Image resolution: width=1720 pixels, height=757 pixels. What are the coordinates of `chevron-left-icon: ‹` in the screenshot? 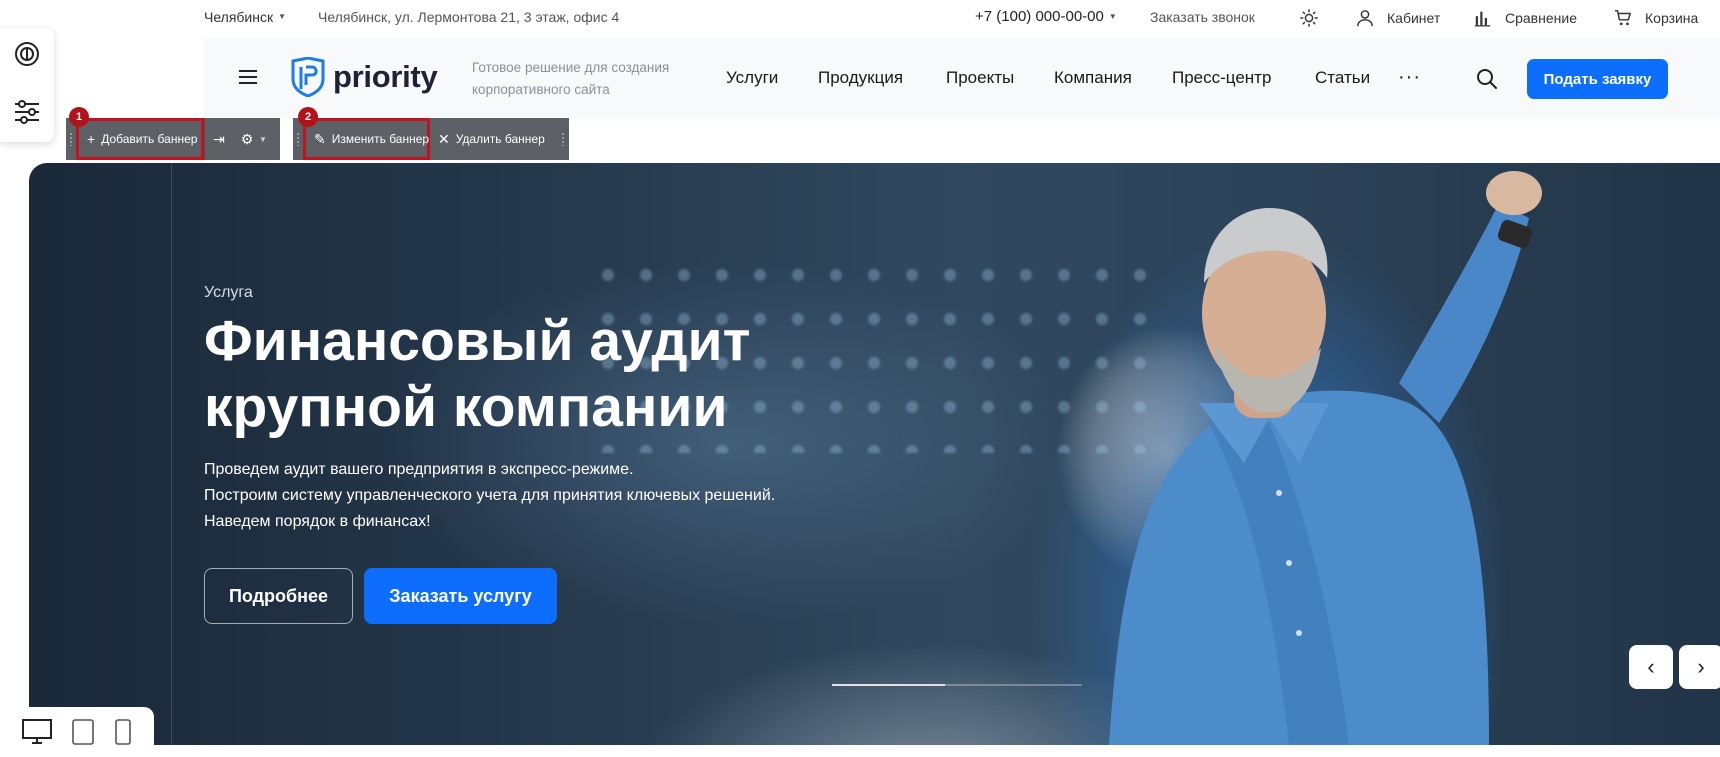 It's located at (1651, 666).